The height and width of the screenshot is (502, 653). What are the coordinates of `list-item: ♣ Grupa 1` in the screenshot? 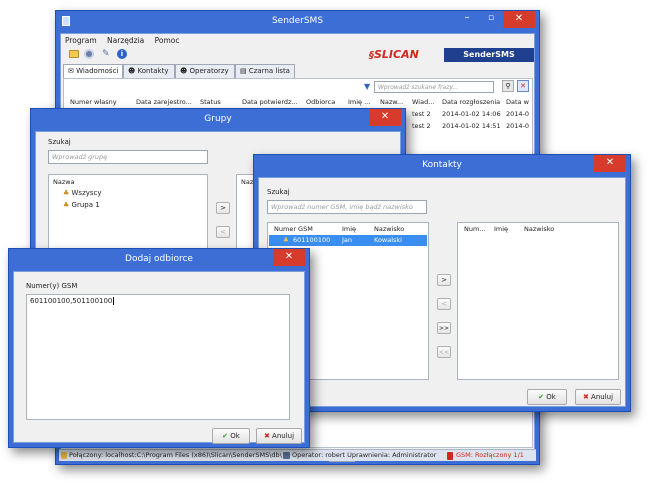 It's located at (81, 205).